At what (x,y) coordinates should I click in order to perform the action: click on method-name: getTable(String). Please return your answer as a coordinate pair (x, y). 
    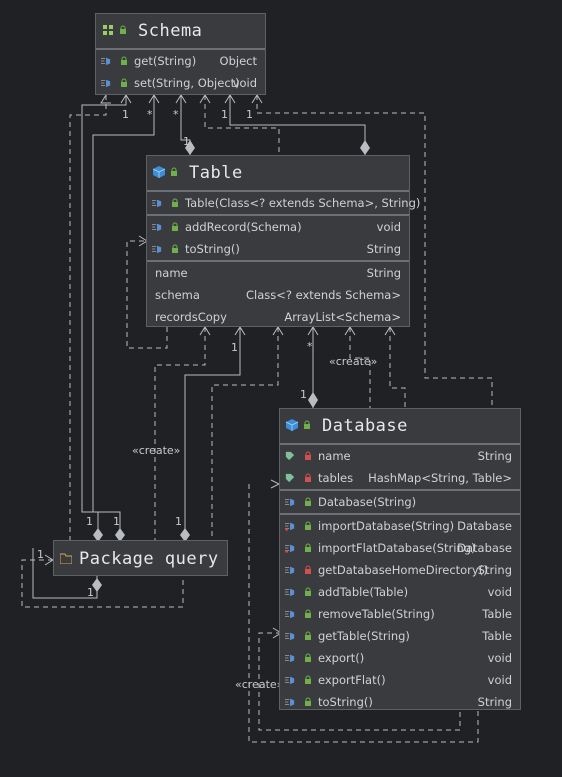
    Looking at the image, I should click on (364, 636).